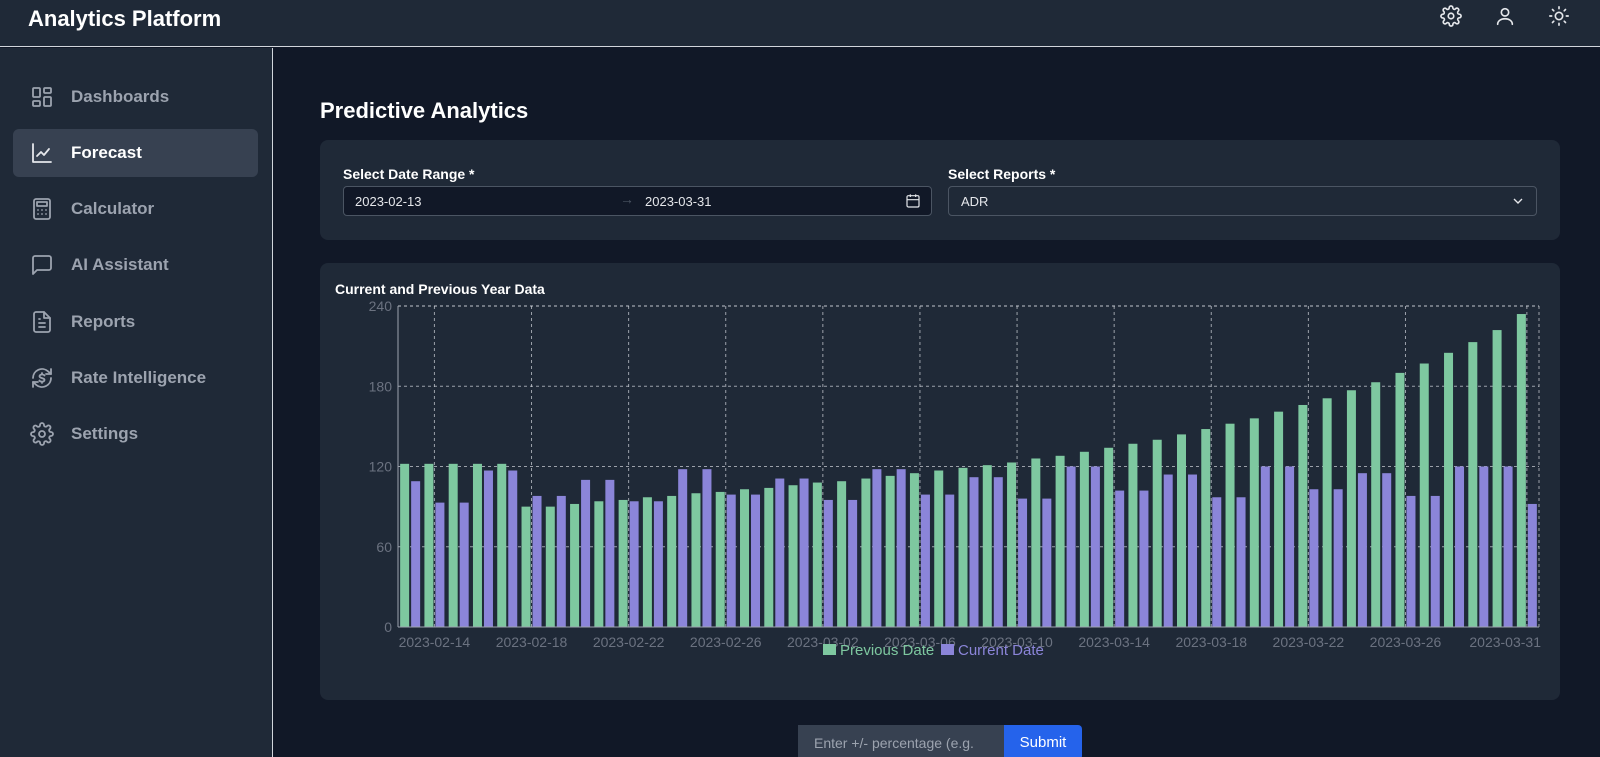 The width and height of the screenshot is (1600, 757). Describe the element at coordinates (913, 201) in the screenshot. I see `calendar-icon` at that location.